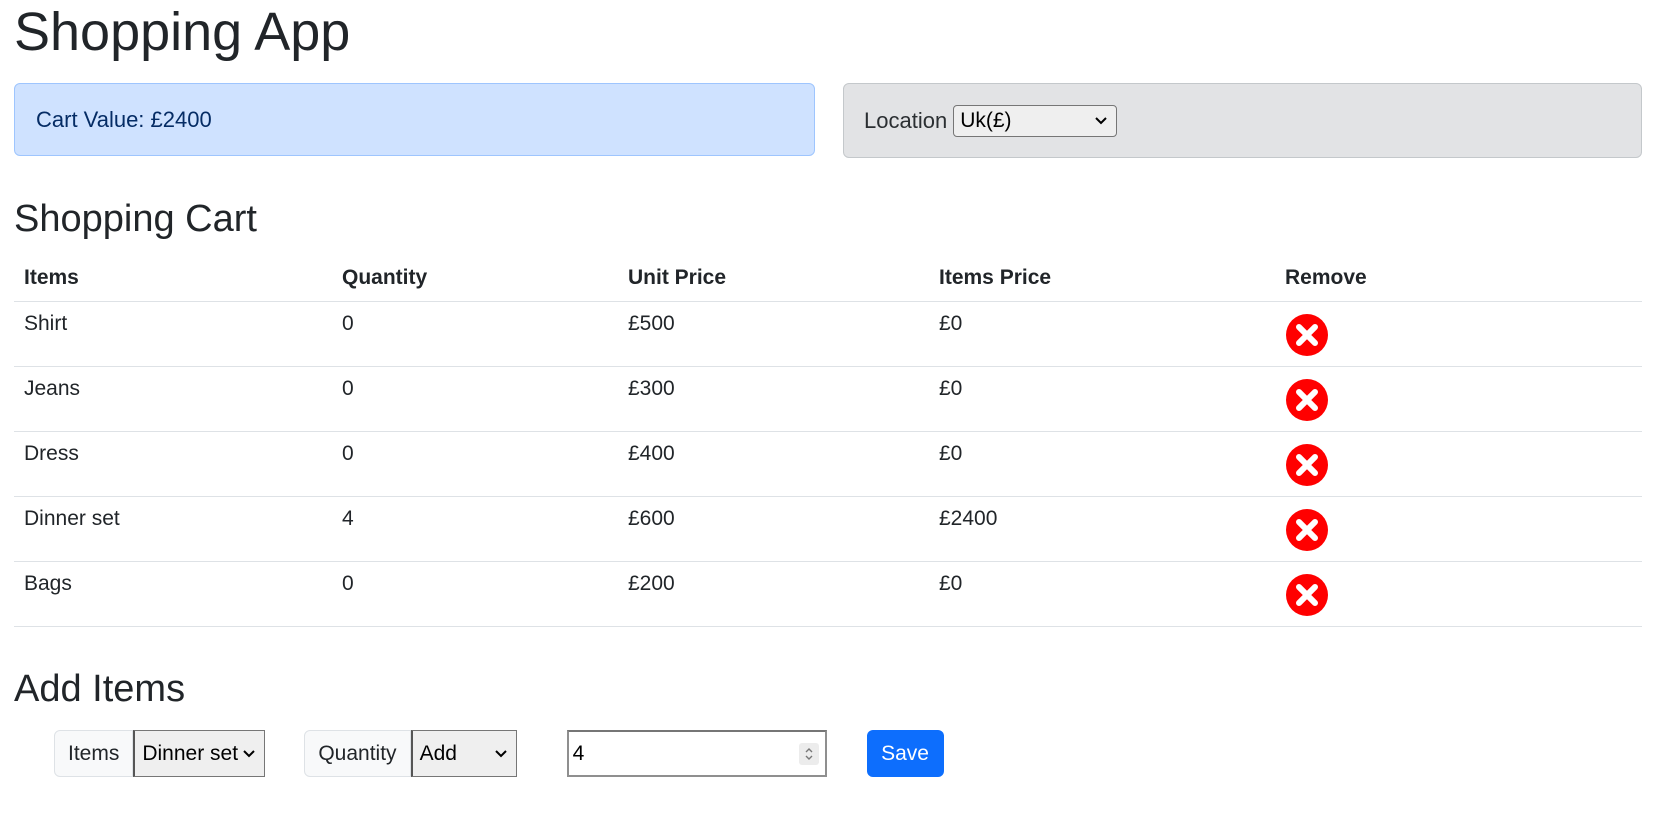 Image resolution: width=1661 pixels, height=837 pixels. Describe the element at coordinates (135, 219) in the screenshot. I see `shopping-cart-title: Shopping Cart` at that location.